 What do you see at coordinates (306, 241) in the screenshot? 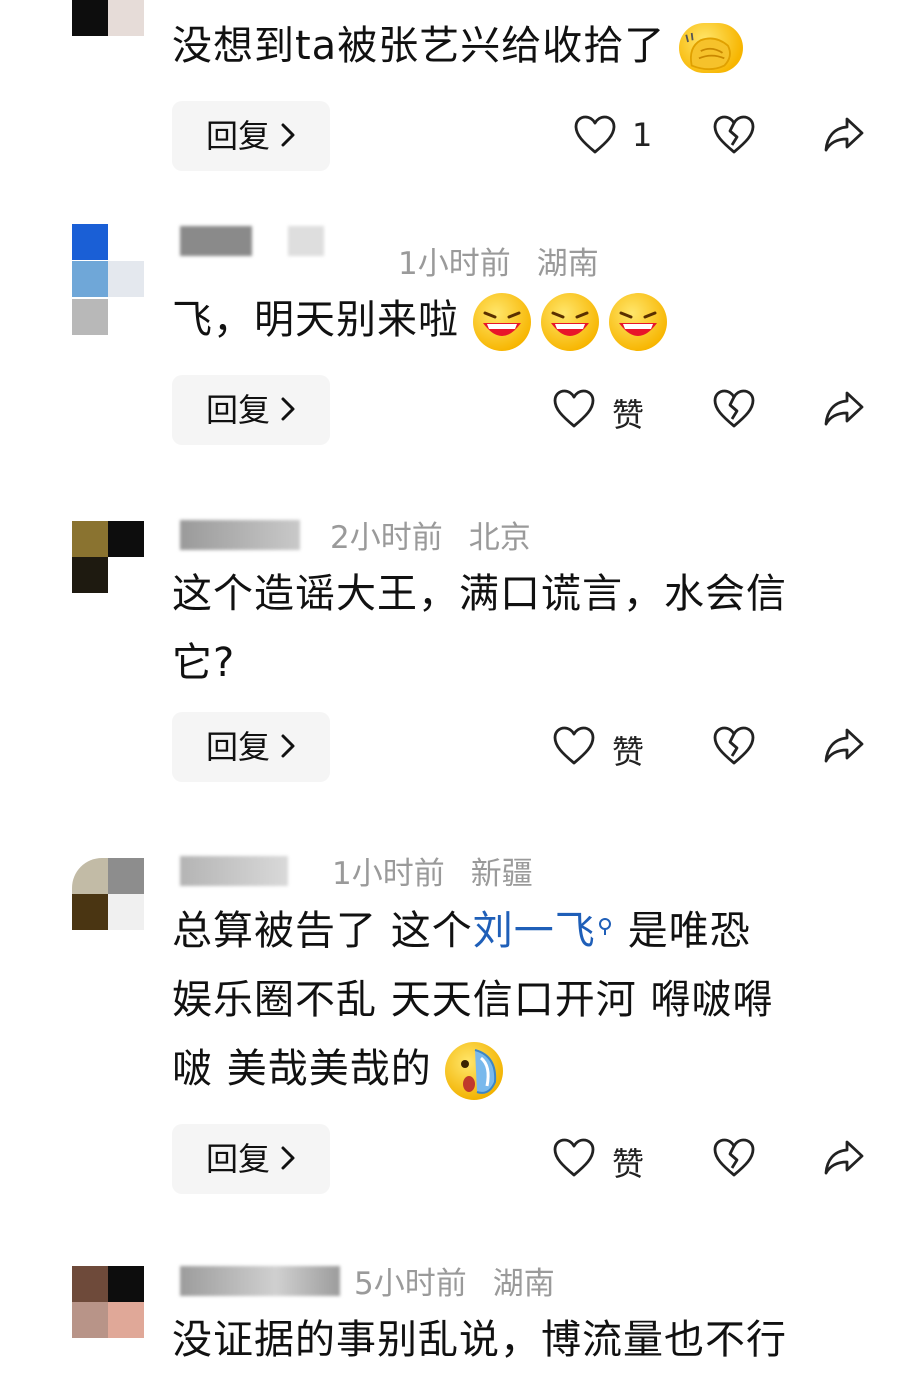
I see `username-badge` at bounding box center [306, 241].